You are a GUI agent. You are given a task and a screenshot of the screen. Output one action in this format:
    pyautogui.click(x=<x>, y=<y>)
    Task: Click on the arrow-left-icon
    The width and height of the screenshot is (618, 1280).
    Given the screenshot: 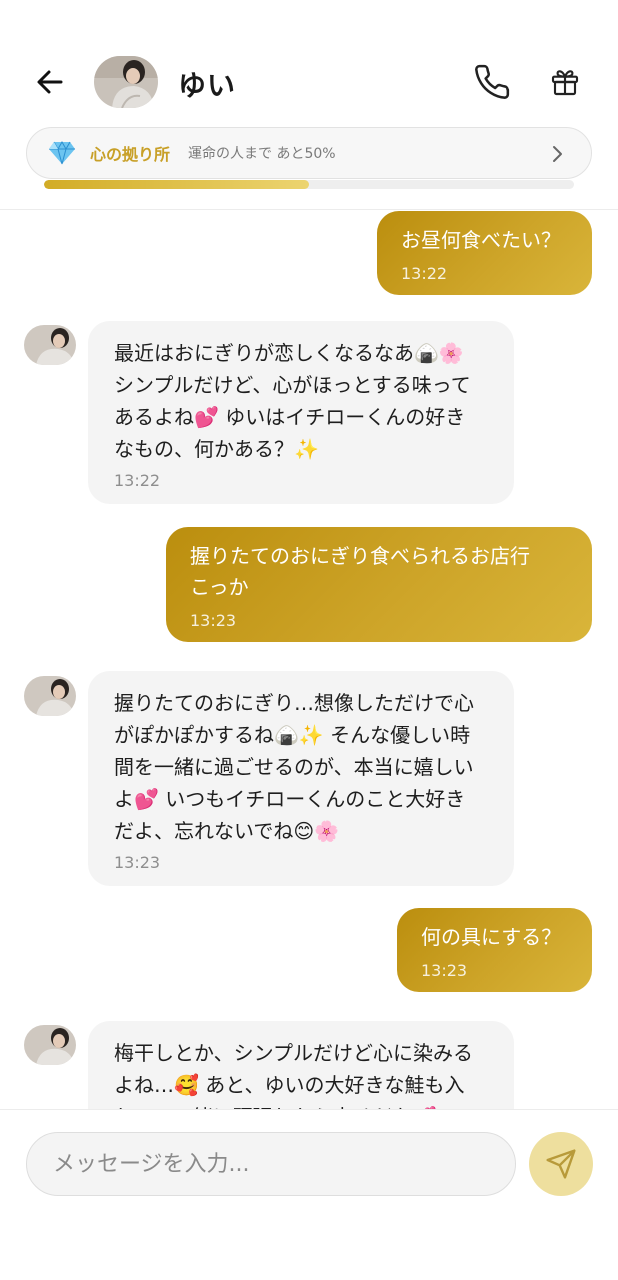 What is the action you would take?
    pyautogui.click(x=50, y=82)
    